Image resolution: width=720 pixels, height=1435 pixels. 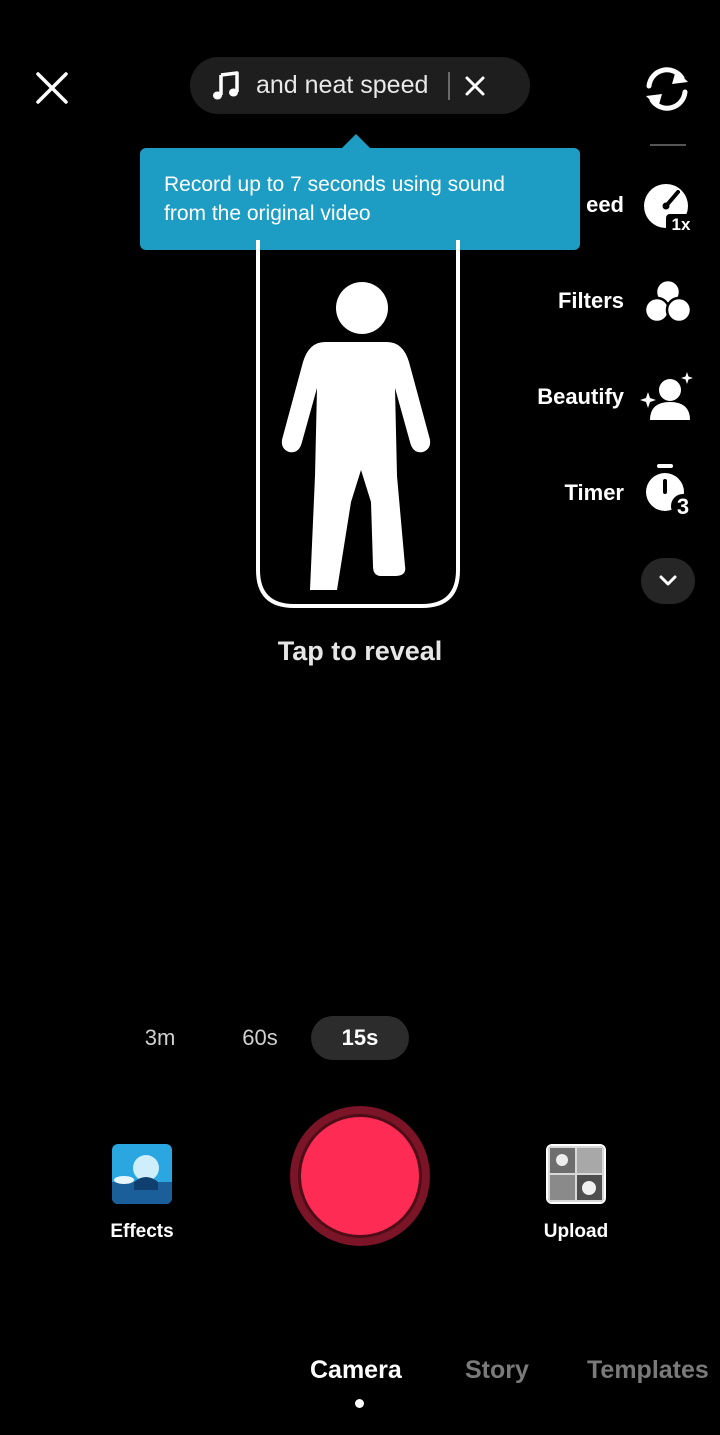 What do you see at coordinates (683, 506) in the screenshot?
I see `timer-badge: 3` at bounding box center [683, 506].